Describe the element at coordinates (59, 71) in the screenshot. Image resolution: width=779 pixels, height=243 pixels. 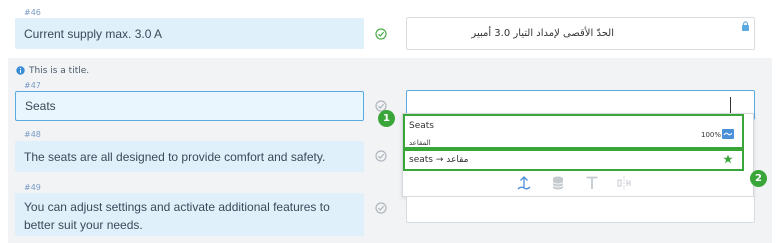
I see `segment-info-text: This is a title.` at that location.